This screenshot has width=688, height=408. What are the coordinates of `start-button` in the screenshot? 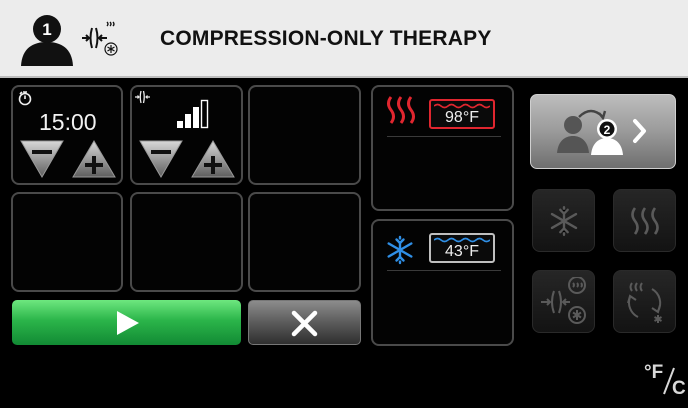 It's located at (126, 322).